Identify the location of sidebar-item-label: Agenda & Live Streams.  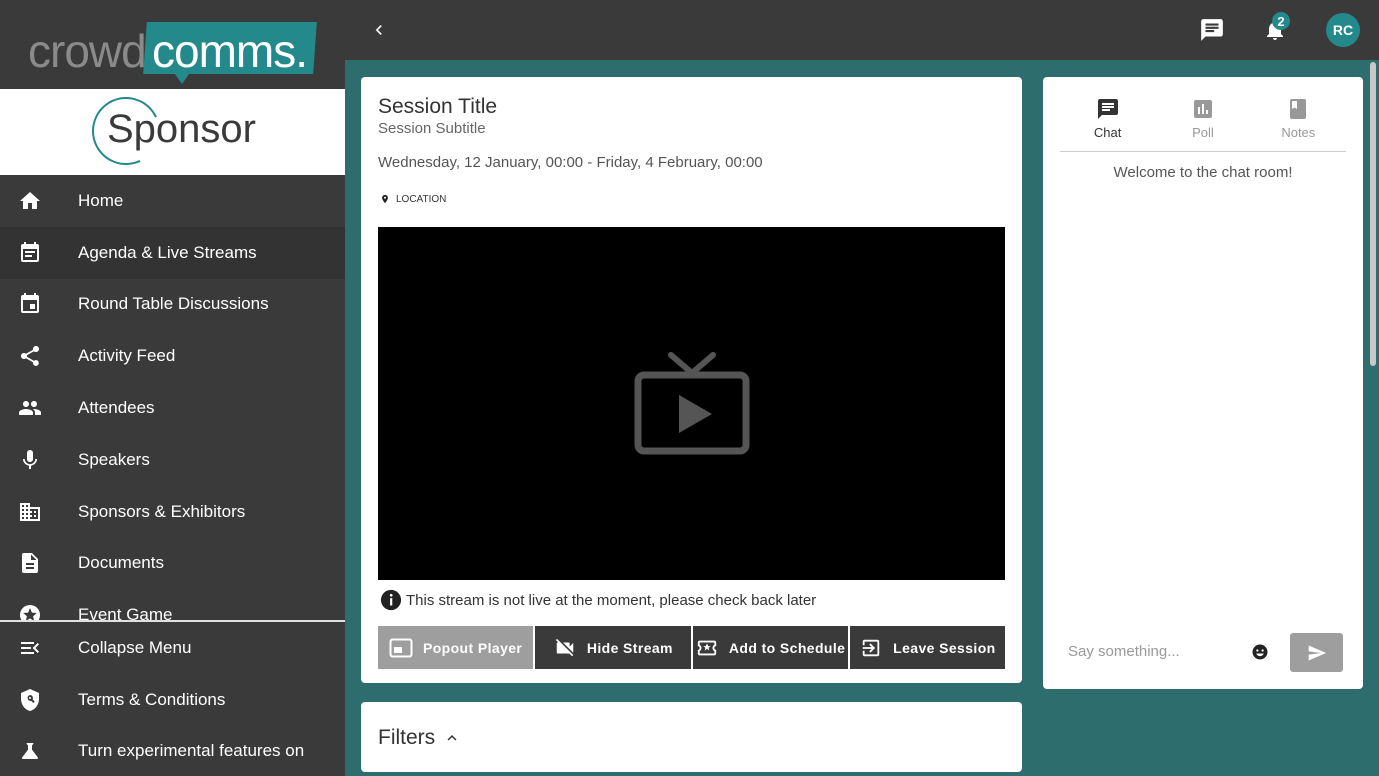
(167, 252).